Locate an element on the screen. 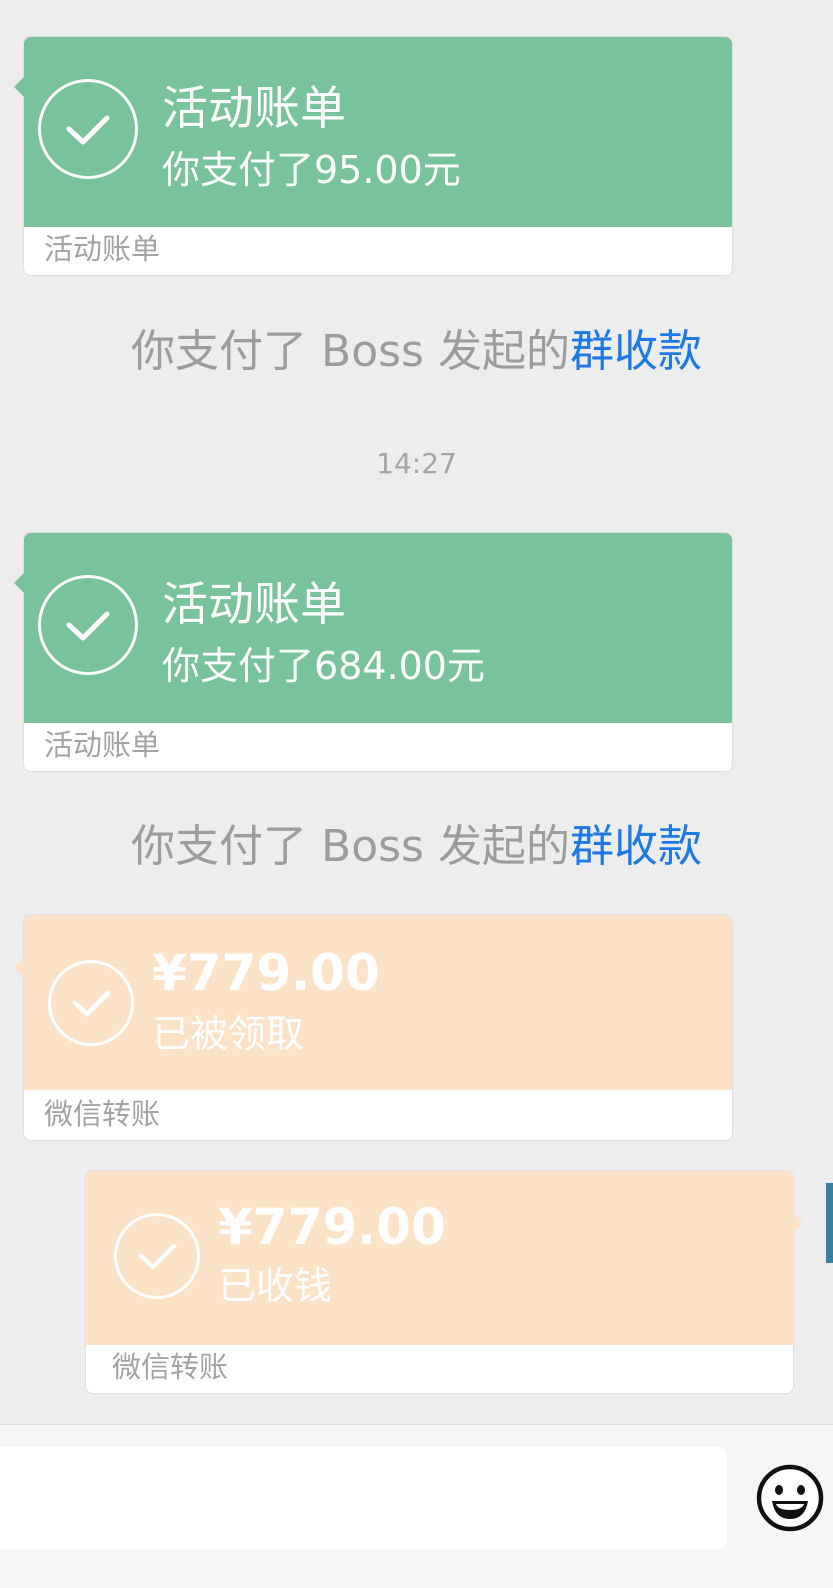 Image resolution: width=833 pixels, height=1588 pixels. bill-header: 活动账单 你支付了95.00元 is located at coordinates (378, 132).